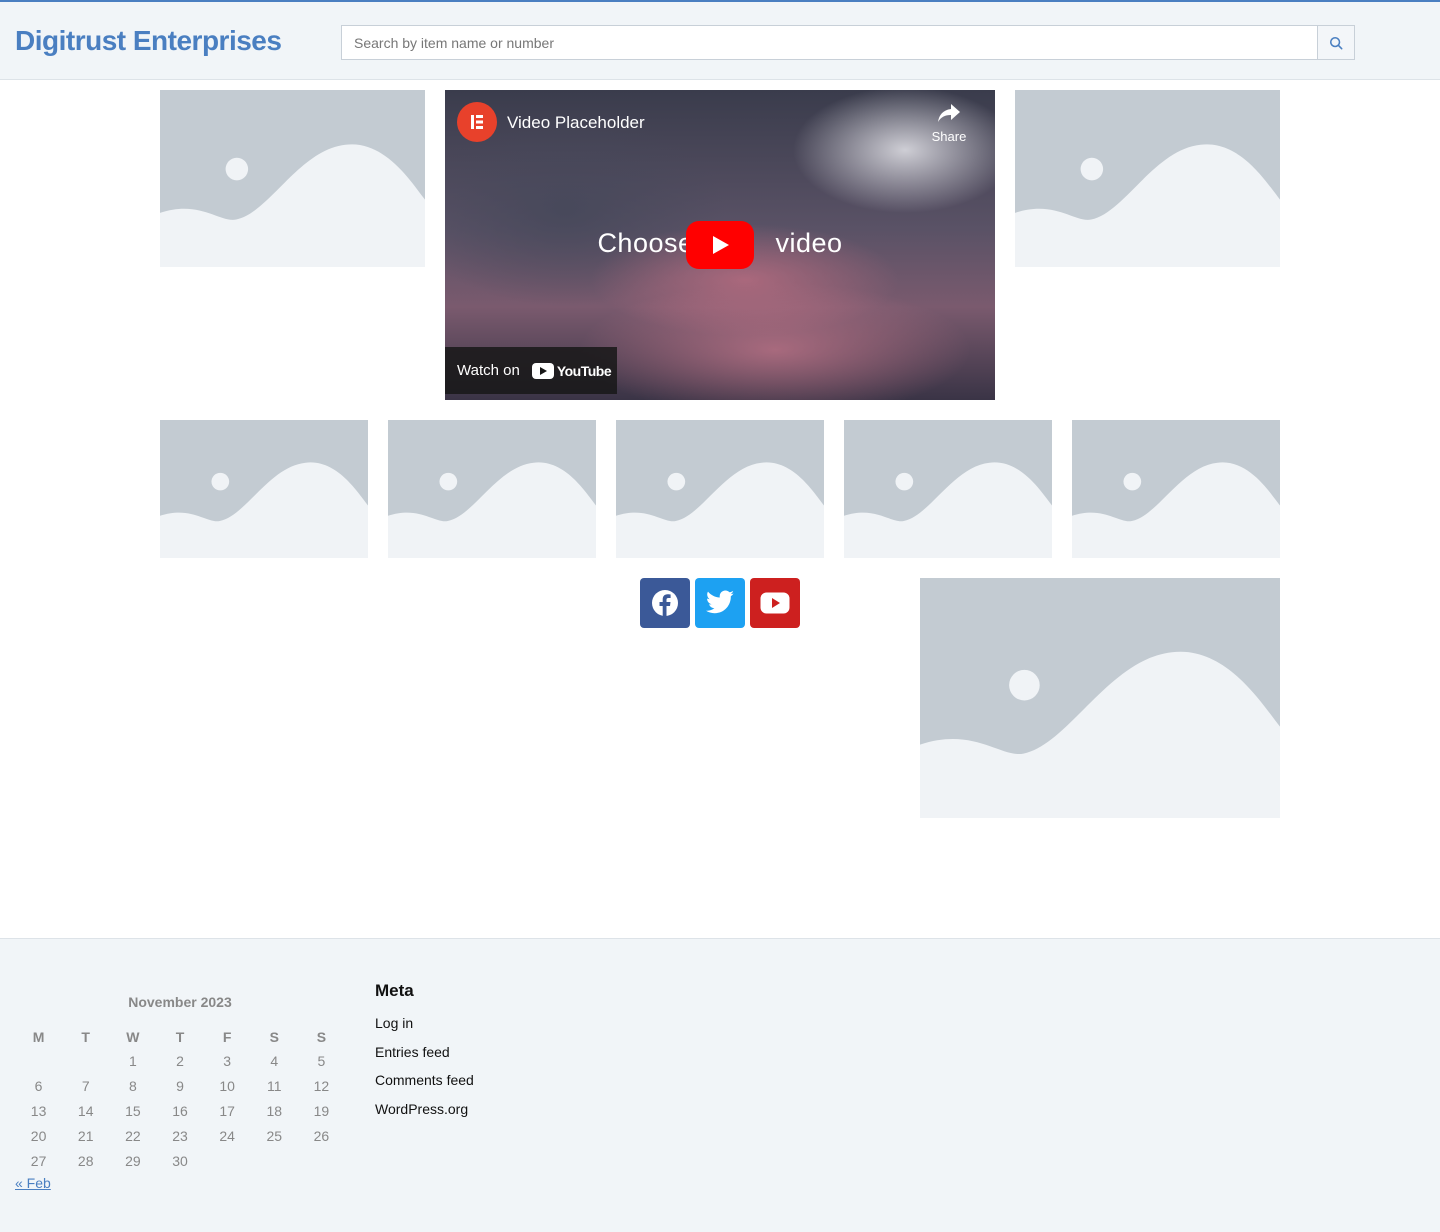 Image resolution: width=1440 pixels, height=1232 pixels. I want to click on calendar-day: 23, so click(180, 1135).